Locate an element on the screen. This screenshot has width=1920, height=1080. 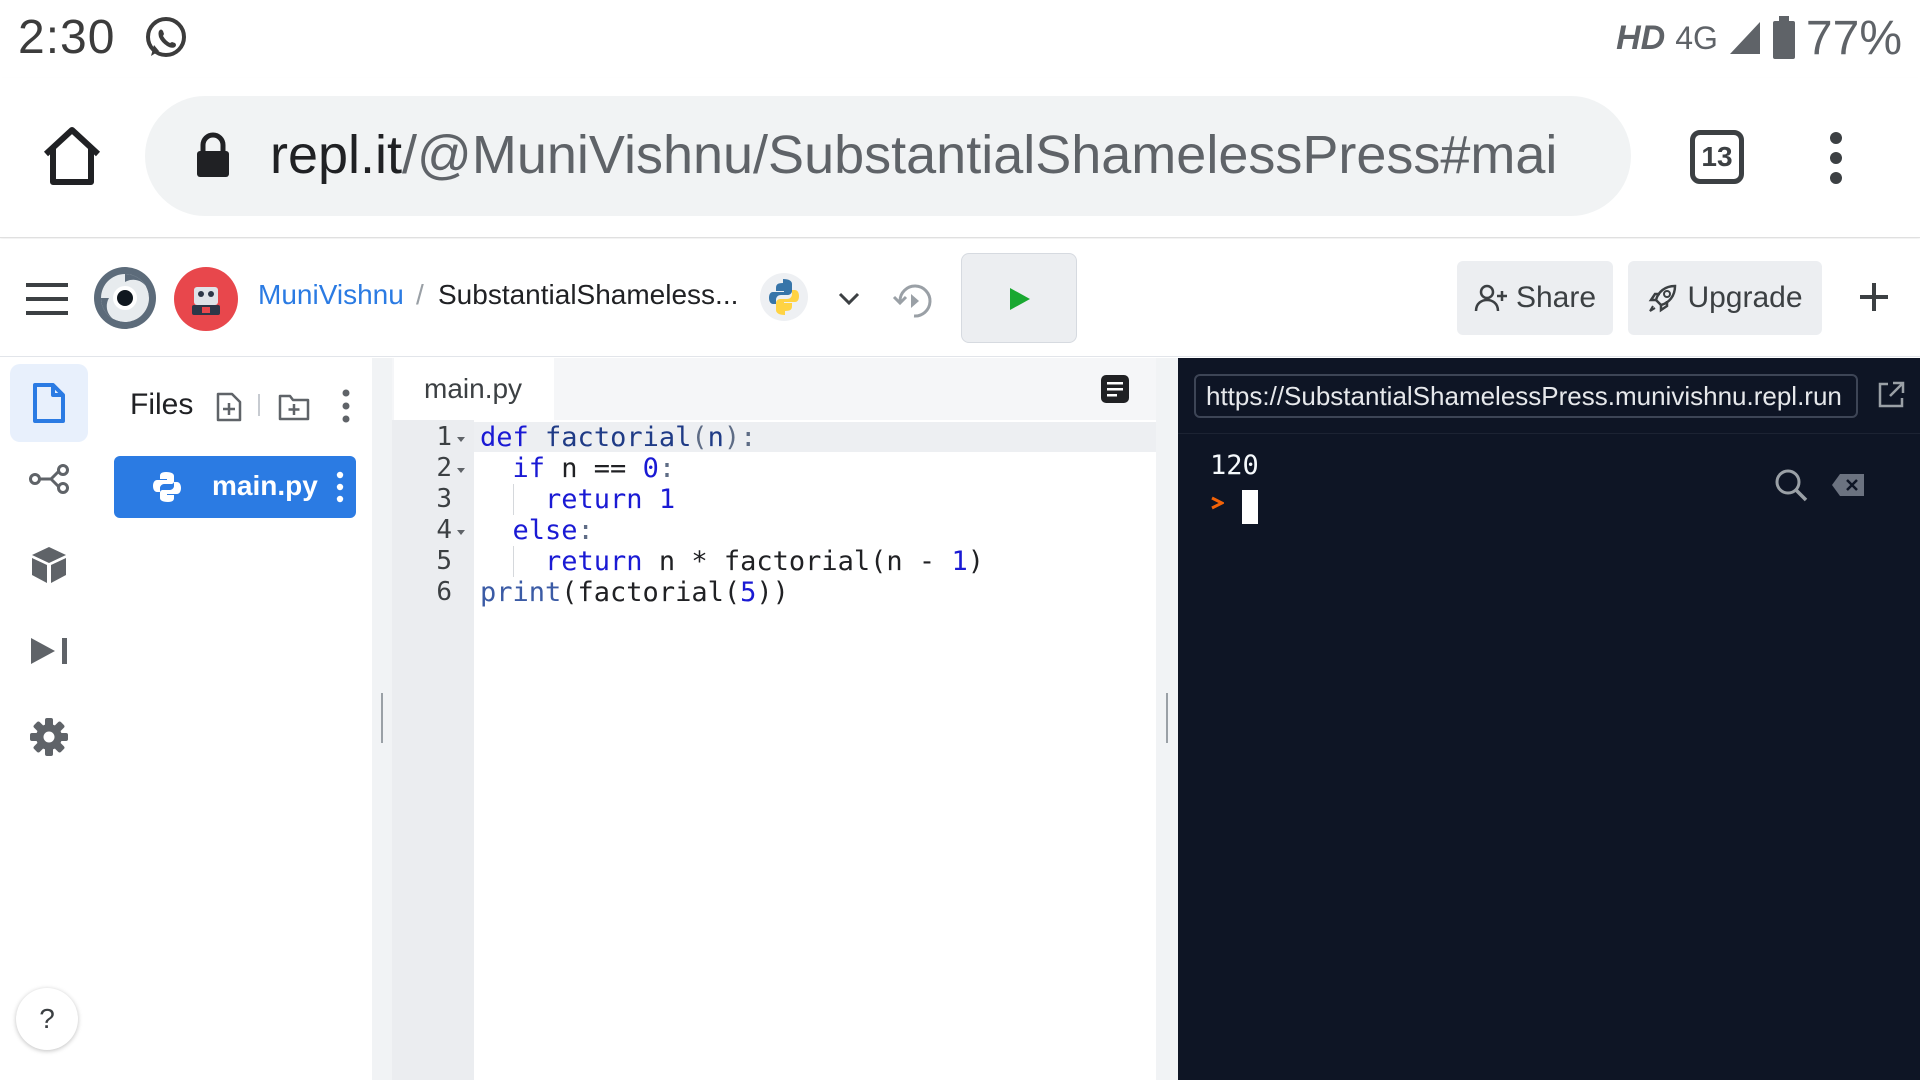
package-cube-icon is located at coordinates (49, 565).